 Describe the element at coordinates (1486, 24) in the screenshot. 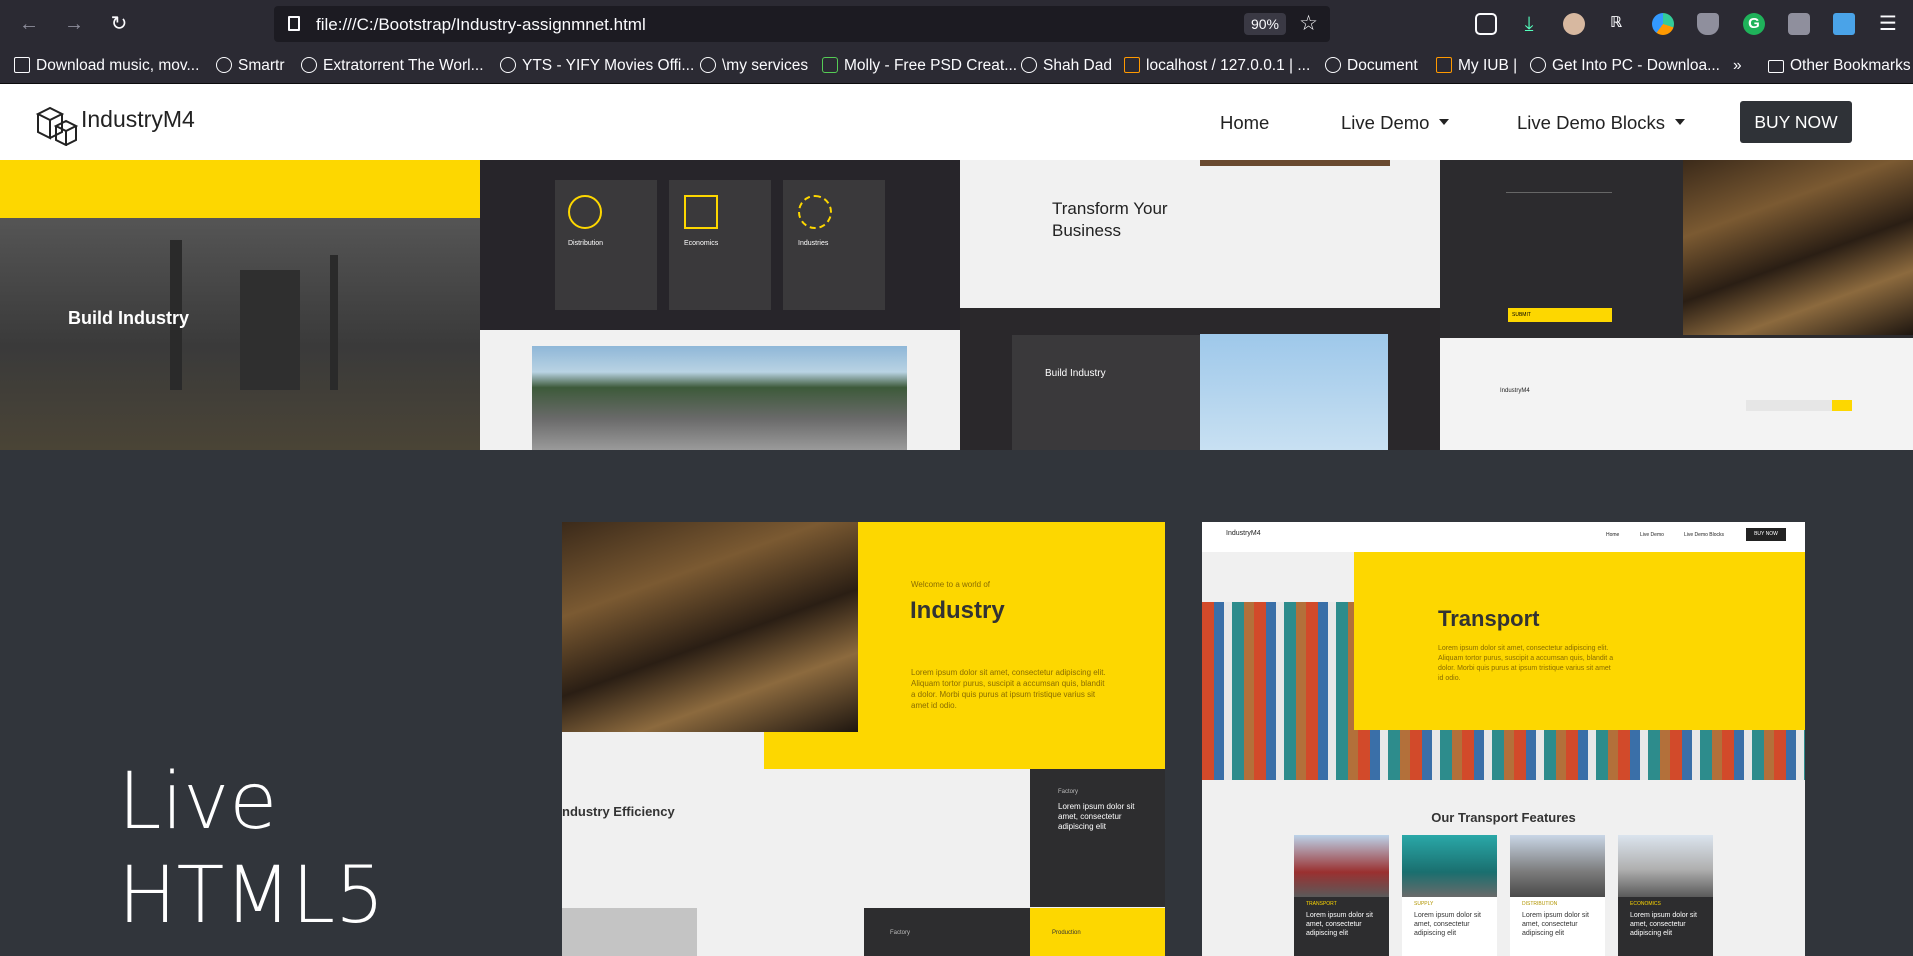

I see `pocket-icon` at that location.